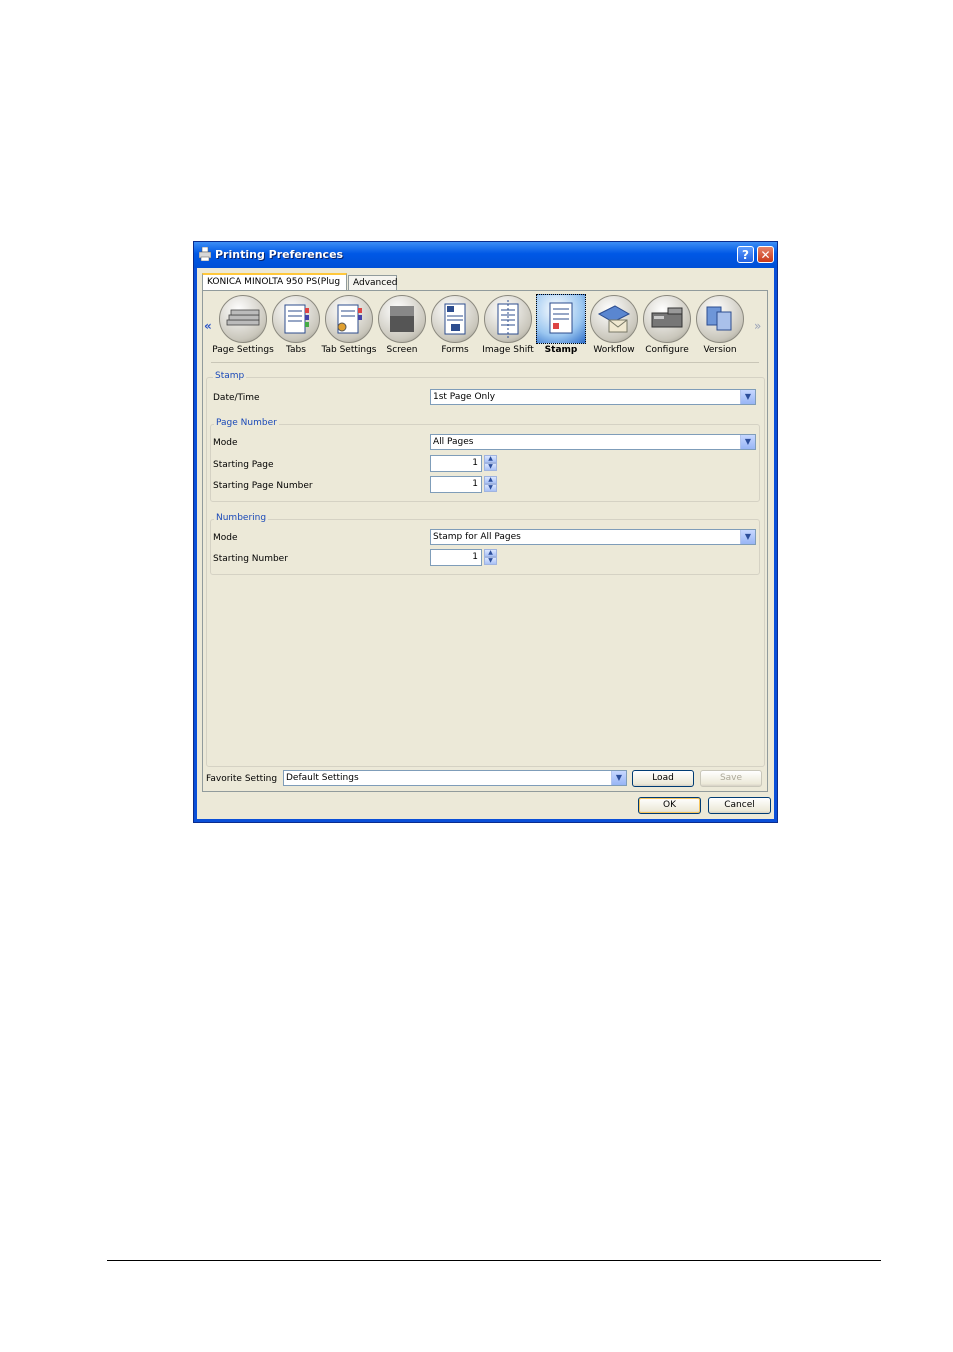  Describe the element at coordinates (593, 397) in the screenshot. I see `date-time-select: 1st Page Only ▼` at that location.